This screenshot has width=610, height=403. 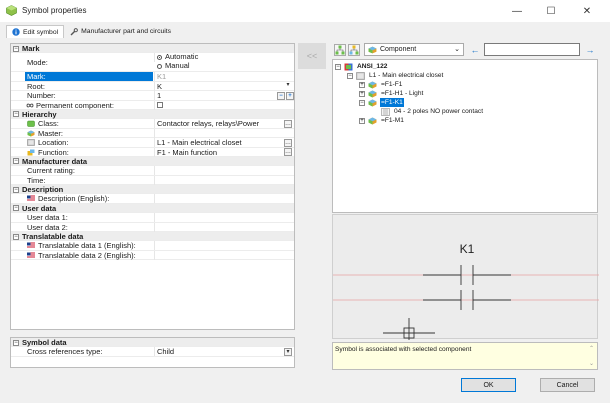 I want to click on tree-node-f1-f1: + =F1-F1, so click(x=381, y=84).